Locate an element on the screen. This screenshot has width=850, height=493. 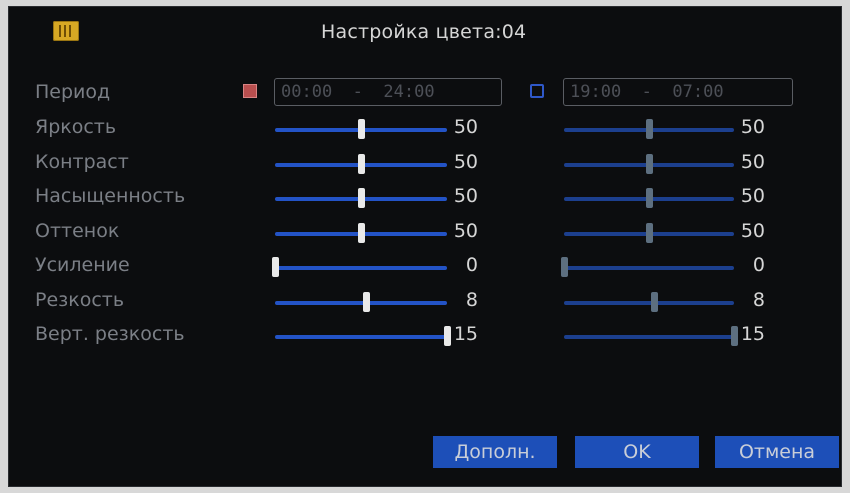
gain-value-2: 0 is located at coordinates (758, 265).